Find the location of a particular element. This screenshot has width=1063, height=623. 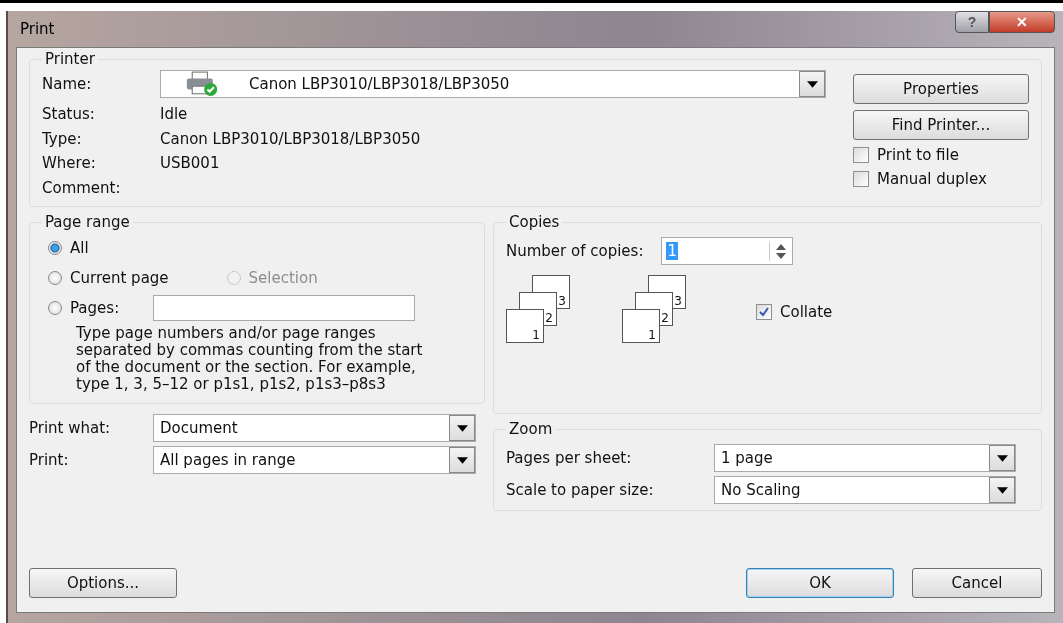

dialog-button: Properties is located at coordinates (941, 89).